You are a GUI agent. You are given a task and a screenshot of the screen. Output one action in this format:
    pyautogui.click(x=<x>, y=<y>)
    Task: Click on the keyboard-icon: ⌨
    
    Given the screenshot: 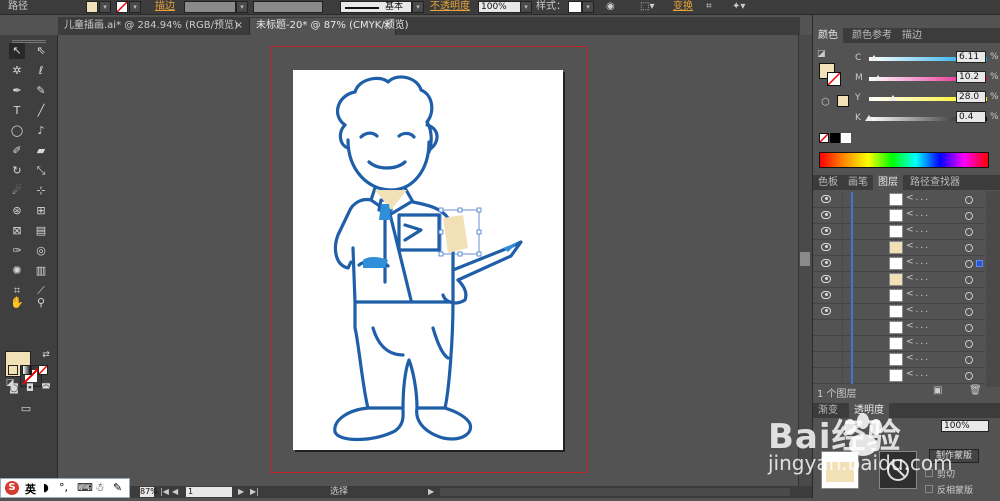 What is the action you would take?
    pyautogui.click(x=85, y=487)
    